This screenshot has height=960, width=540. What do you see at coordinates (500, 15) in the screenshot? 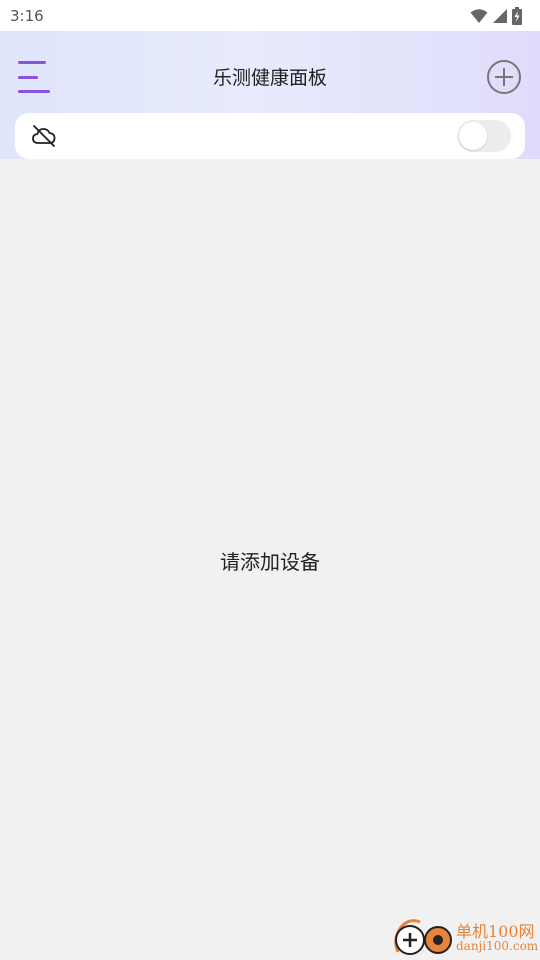
I see `cellular-signal-icon` at bounding box center [500, 15].